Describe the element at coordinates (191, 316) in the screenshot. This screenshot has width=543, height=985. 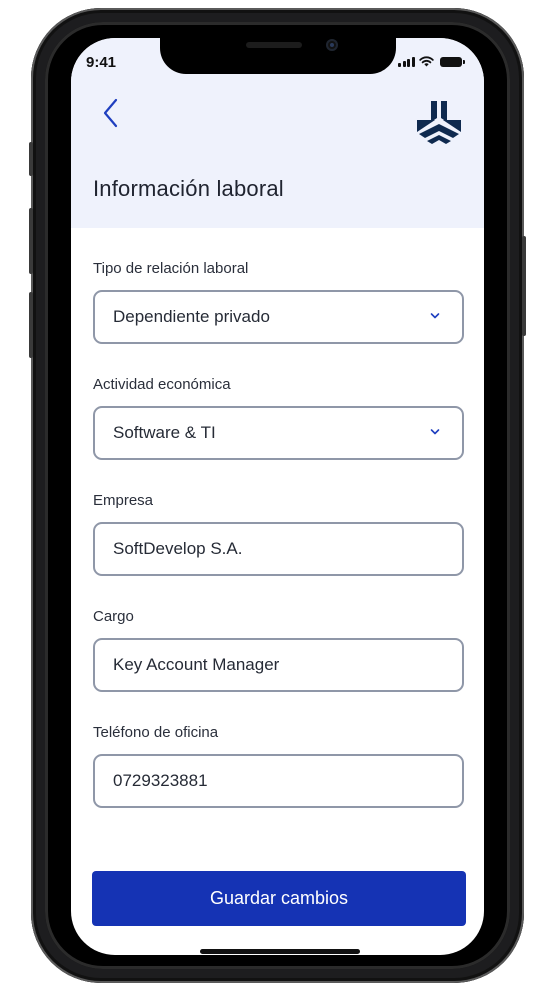
I see `relationship-type-value: Dependiente privado` at that location.